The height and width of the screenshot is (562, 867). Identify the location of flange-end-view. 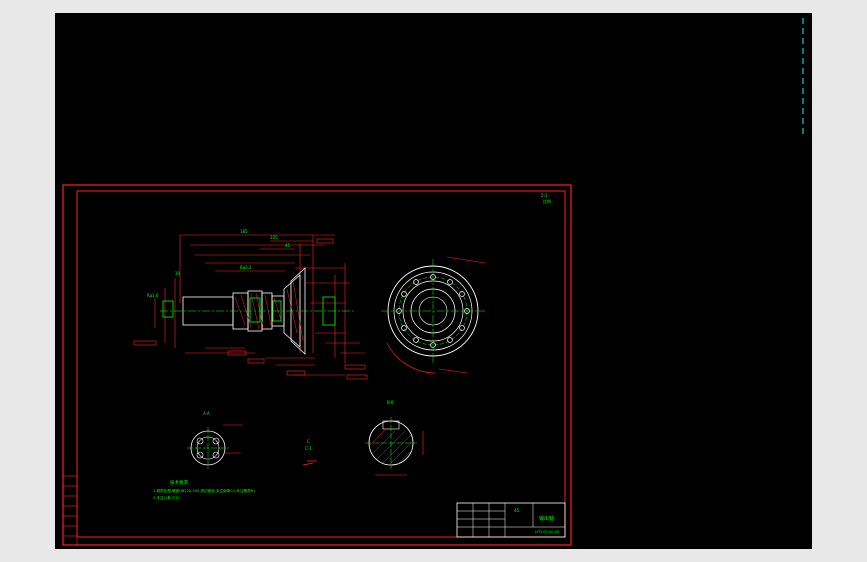
(433, 315).